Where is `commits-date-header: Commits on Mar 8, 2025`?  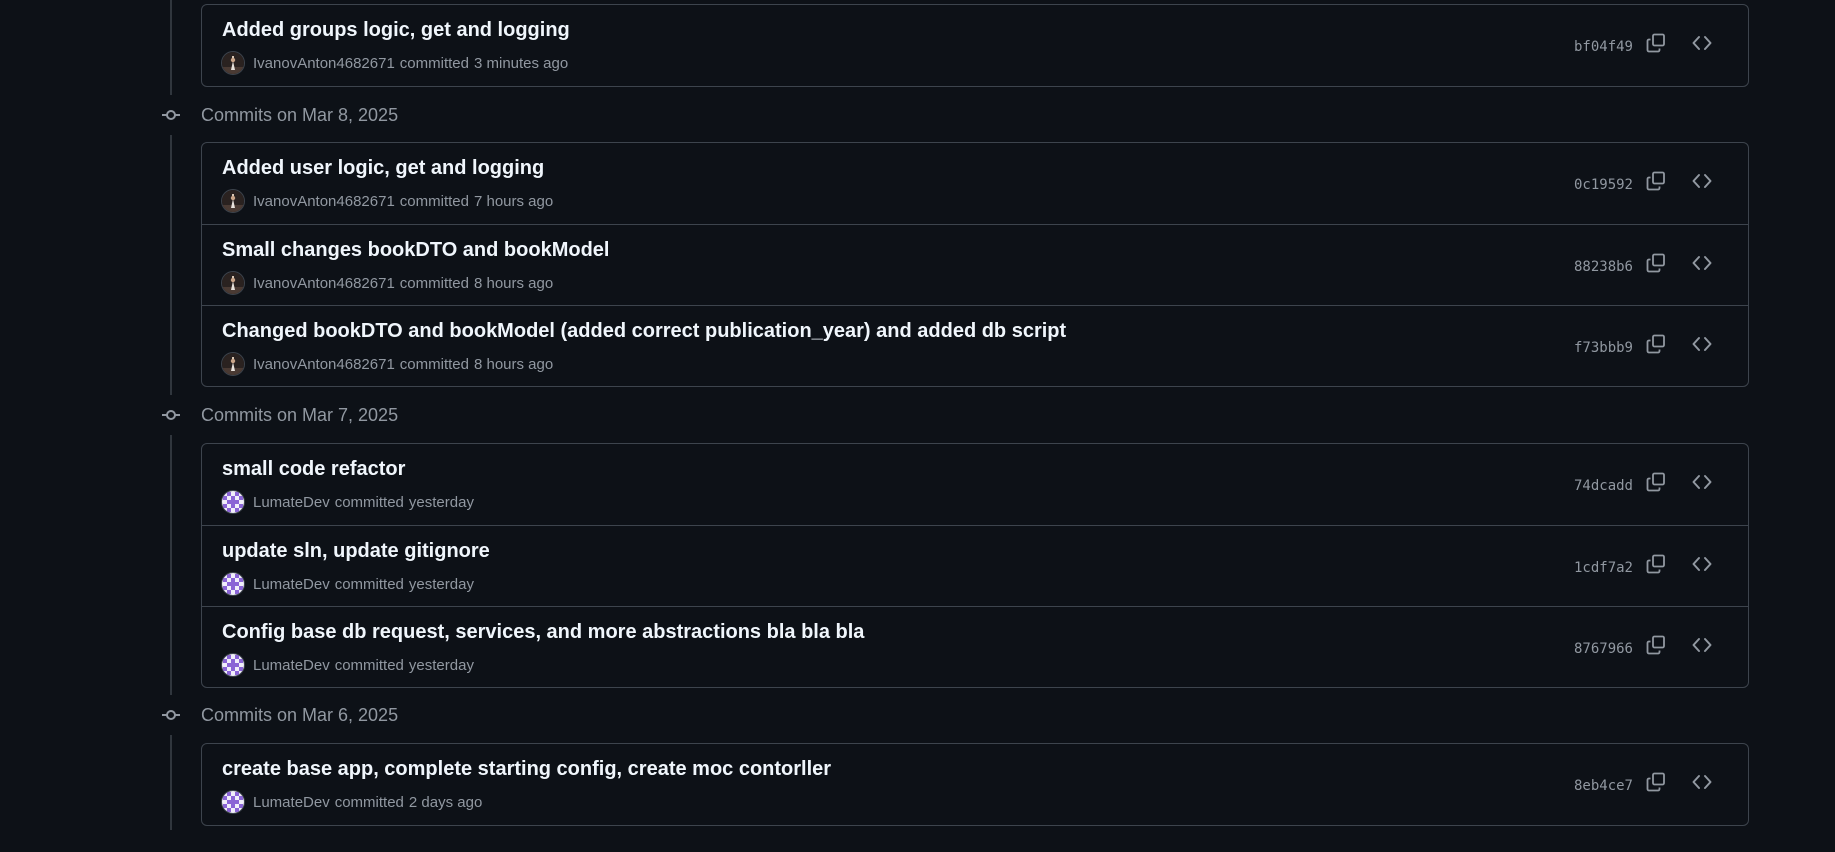 commits-date-header: Commits on Mar 8, 2025 is located at coordinates (279, 115).